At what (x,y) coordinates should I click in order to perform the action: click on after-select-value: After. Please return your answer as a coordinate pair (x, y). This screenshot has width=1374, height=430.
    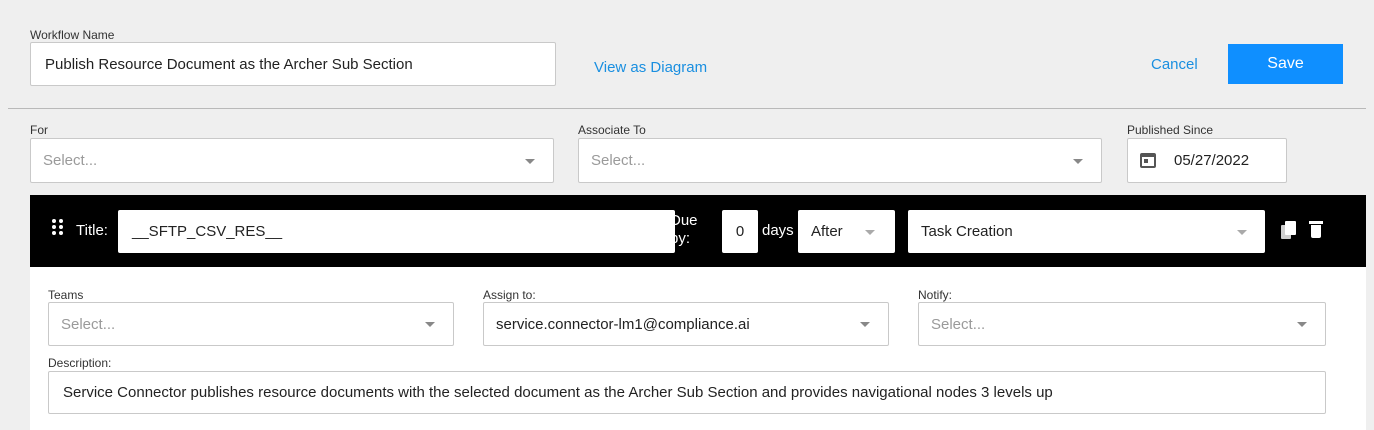
    Looking at the image, I should click on (827, 231).